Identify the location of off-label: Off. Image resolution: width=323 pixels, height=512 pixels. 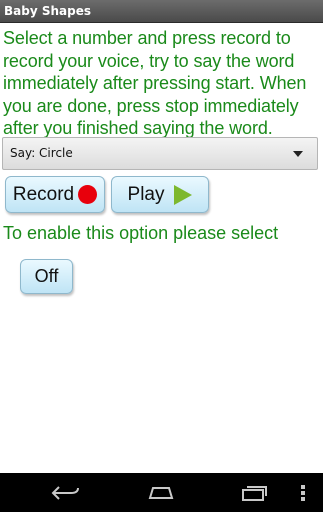
(46, 276).